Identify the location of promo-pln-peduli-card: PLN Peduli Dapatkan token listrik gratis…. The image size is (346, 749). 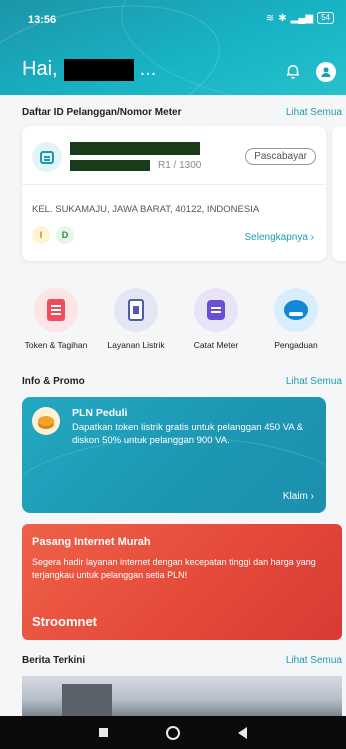
(174, 455).